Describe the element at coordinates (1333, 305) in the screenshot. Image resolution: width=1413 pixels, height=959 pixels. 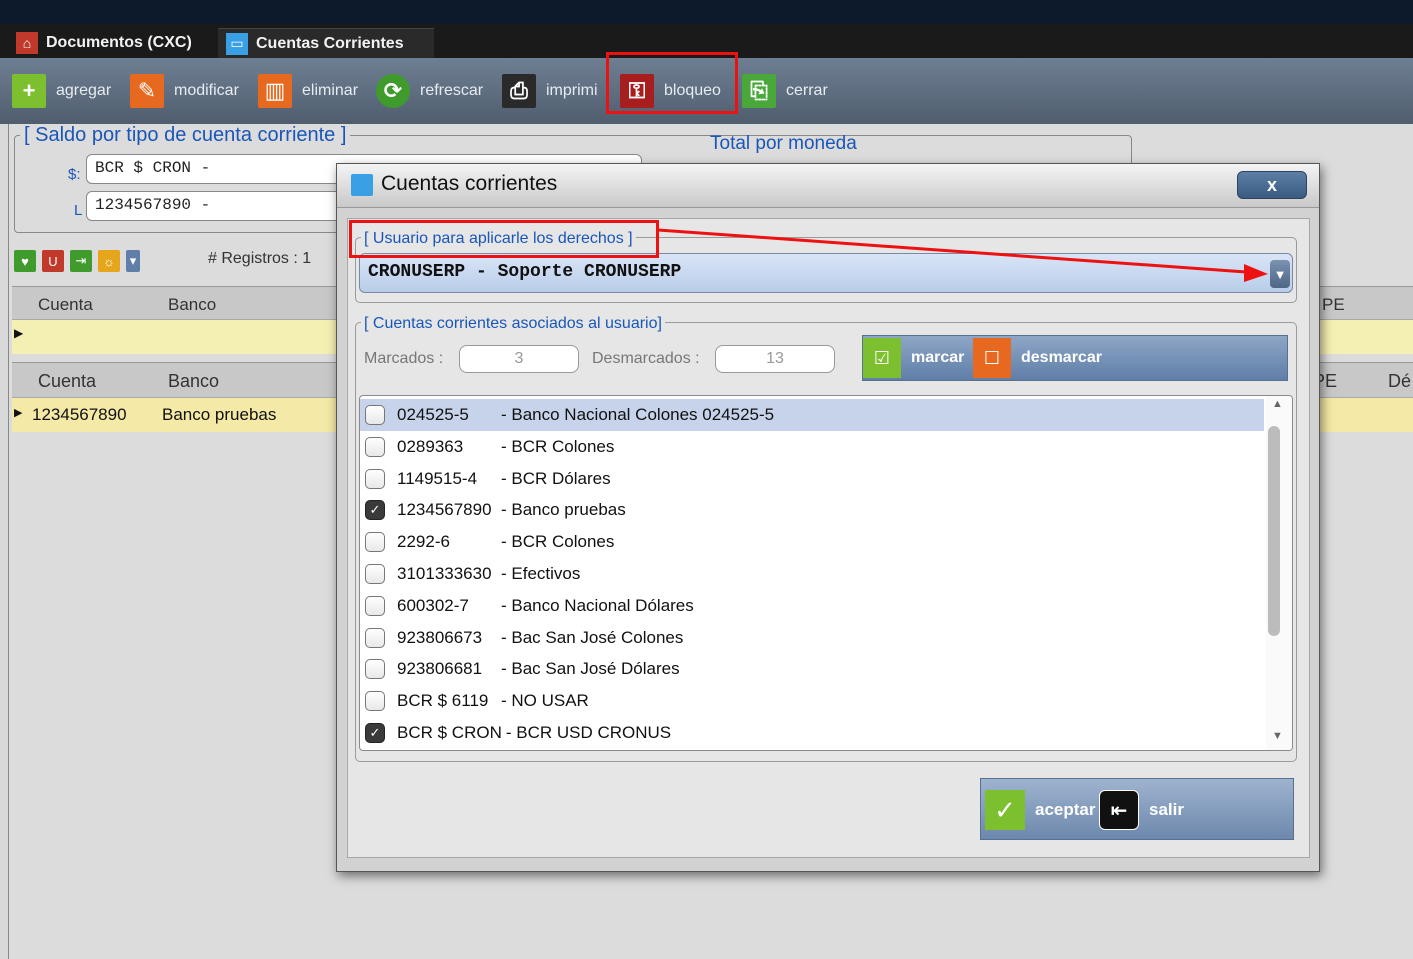
I see `col-pe: PE` at that location.